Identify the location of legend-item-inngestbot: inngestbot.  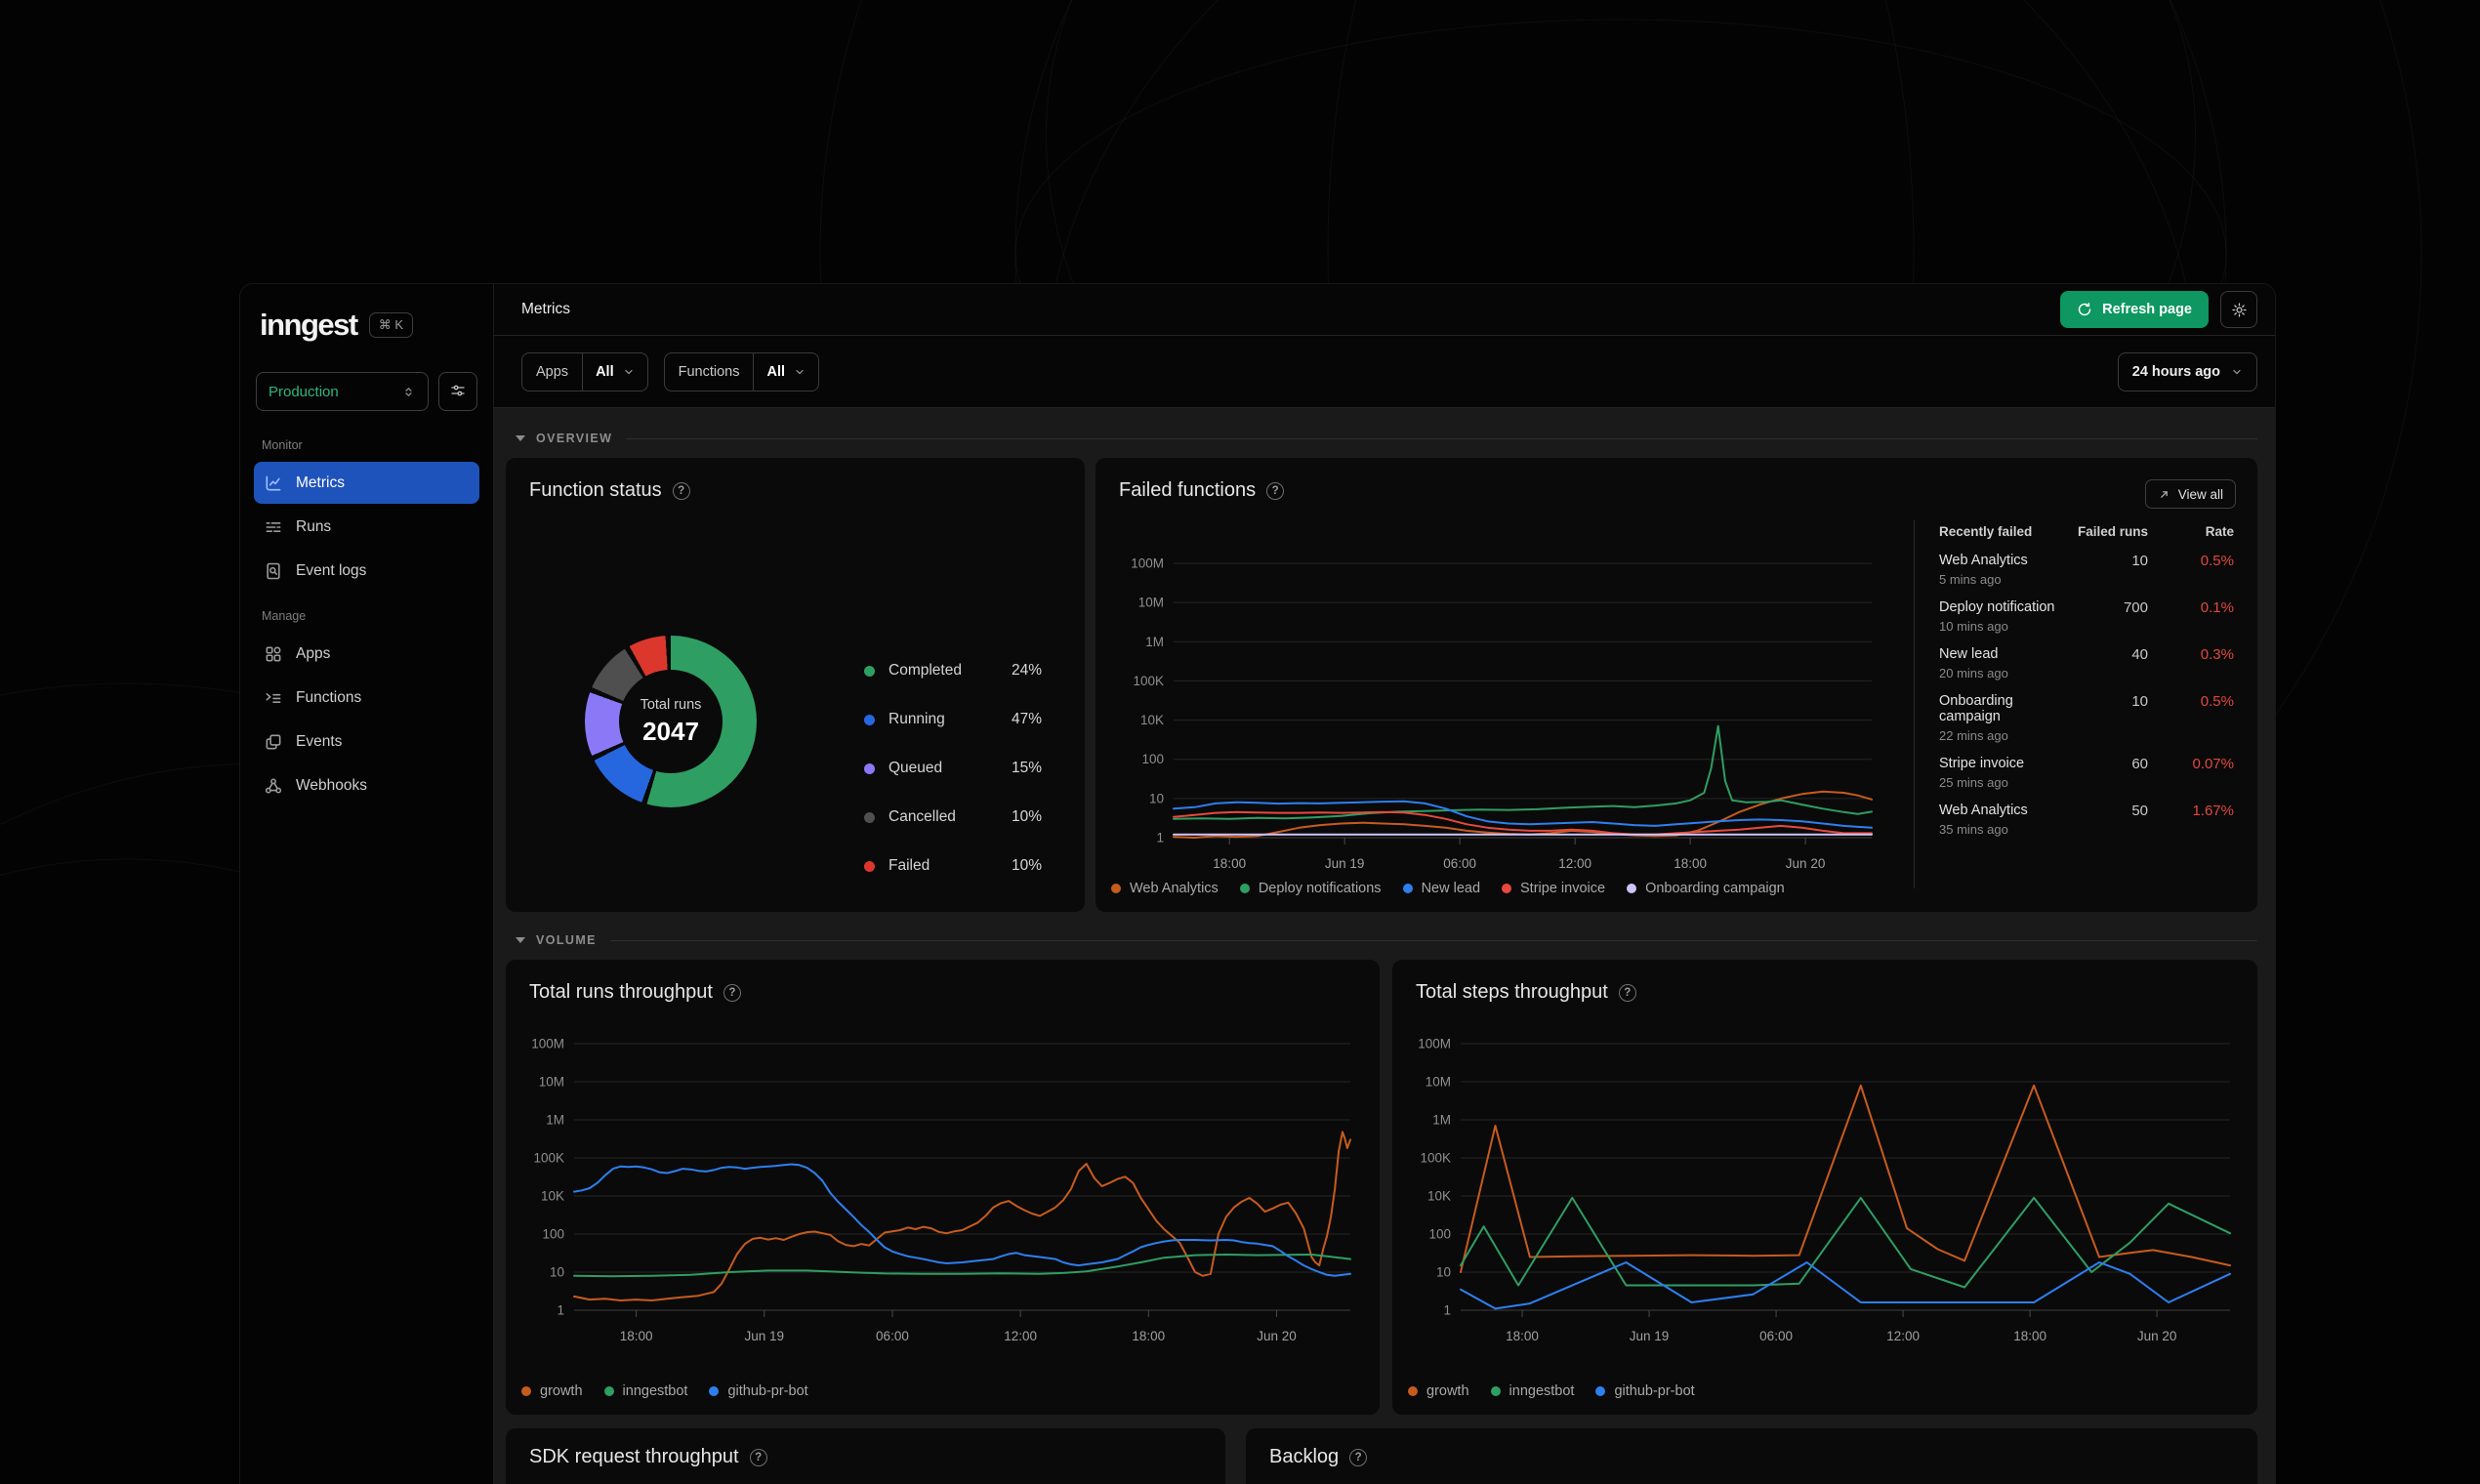
(1532, 1391).